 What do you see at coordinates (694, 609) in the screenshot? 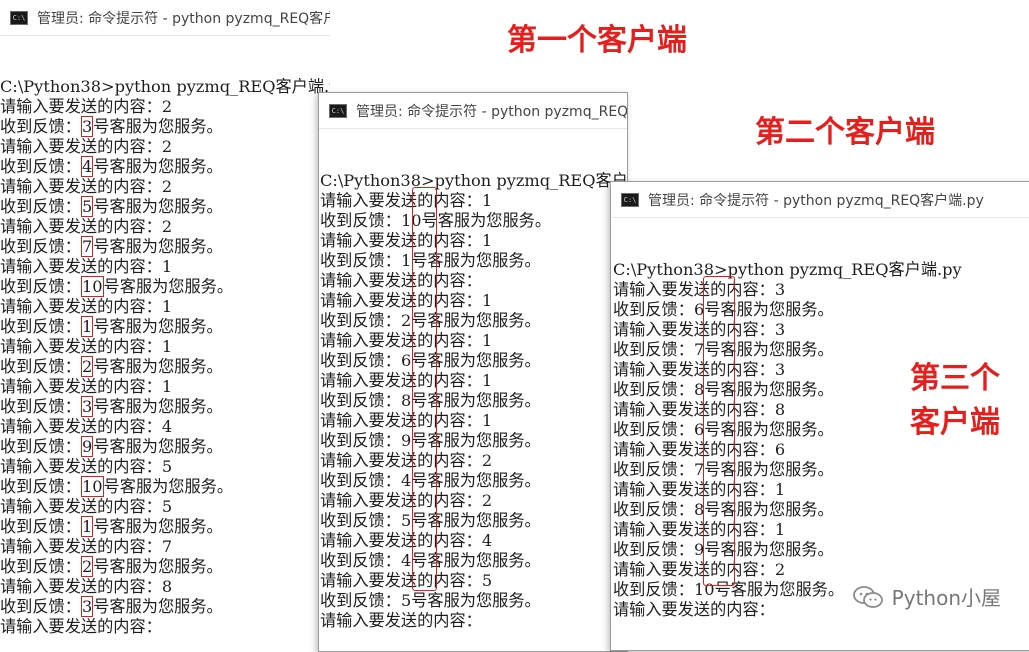
I see `console-text: 请输入要发送的内容：` at bounding box center [694, 609].